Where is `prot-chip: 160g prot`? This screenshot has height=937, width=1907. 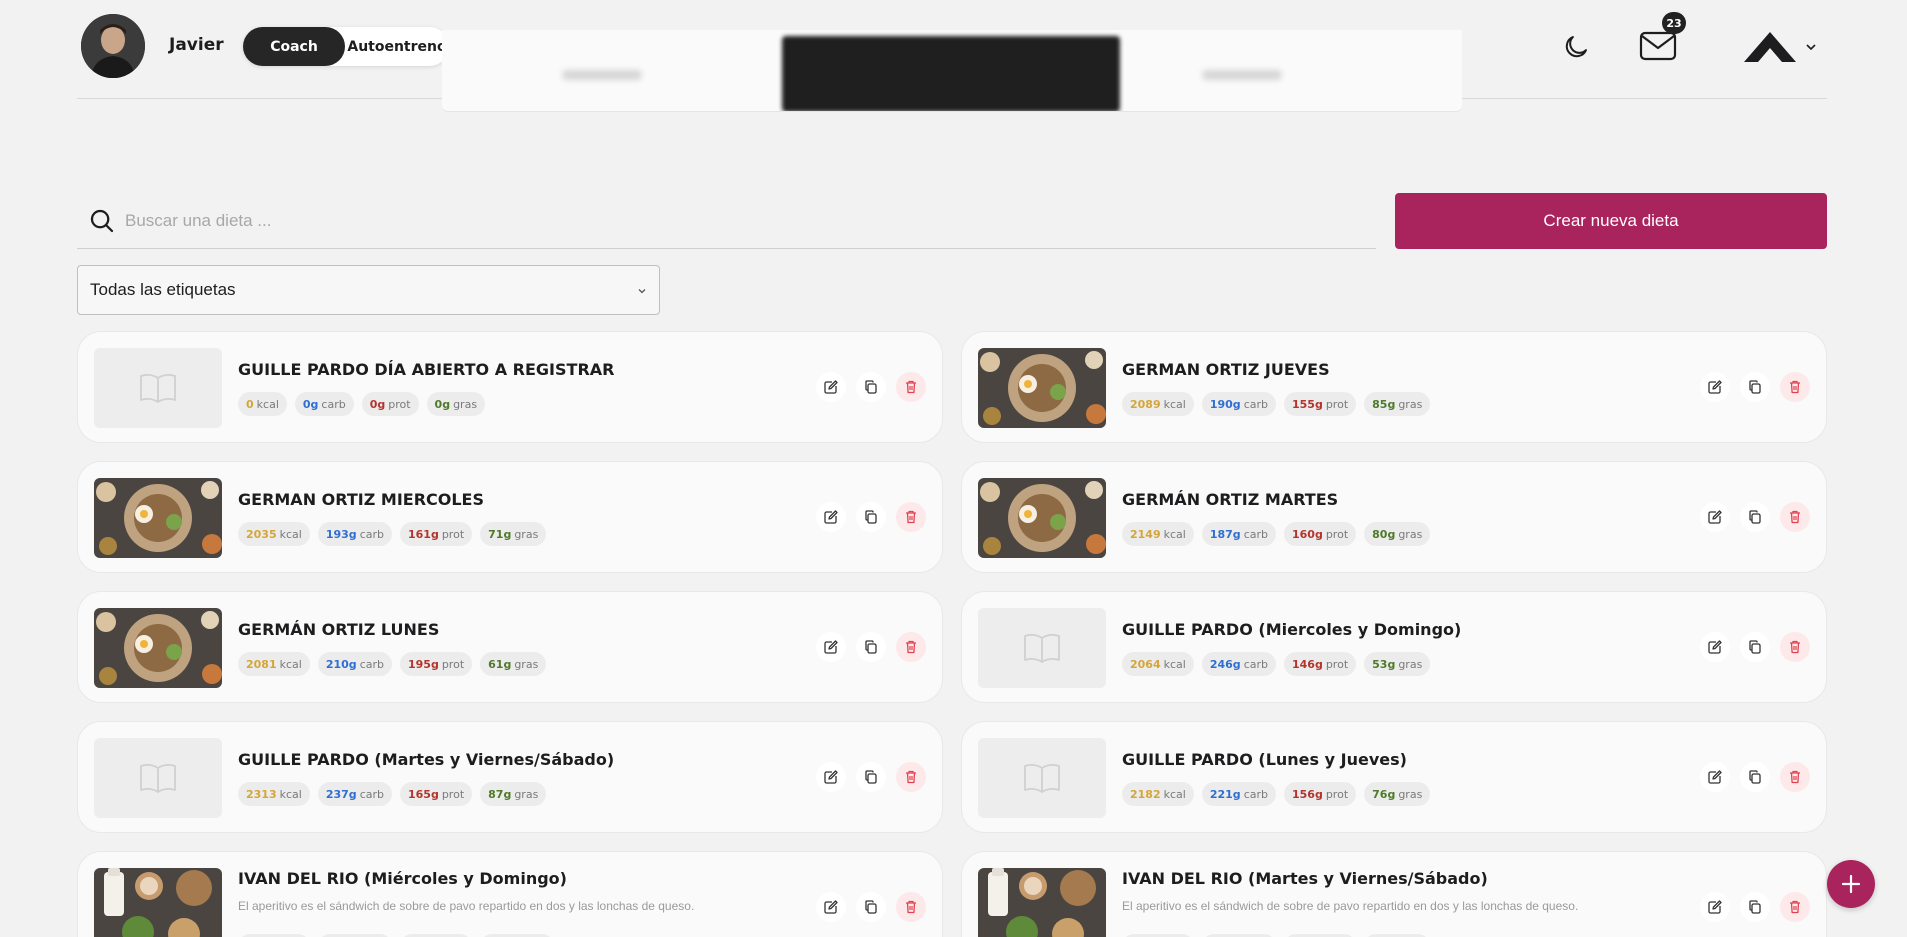 prot-chip: 160g prot is located at coordinates (1320, 534).